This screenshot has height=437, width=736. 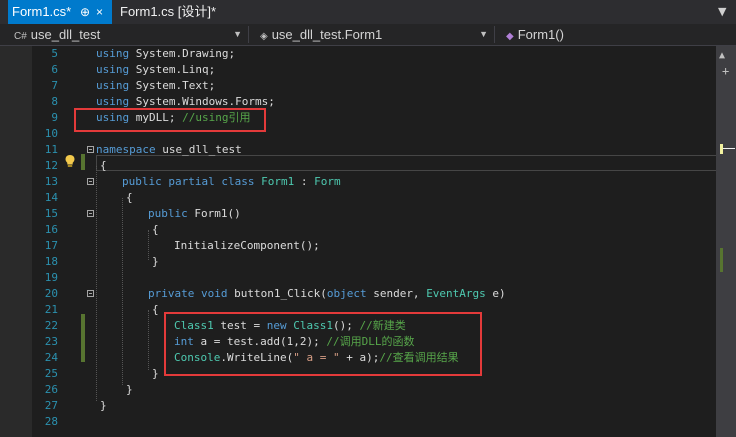 What do you see at coordinates (65, 34) in the screenshot?
I see `project-dropdown-value: use_dll_test` at bounding box center [65, 34].